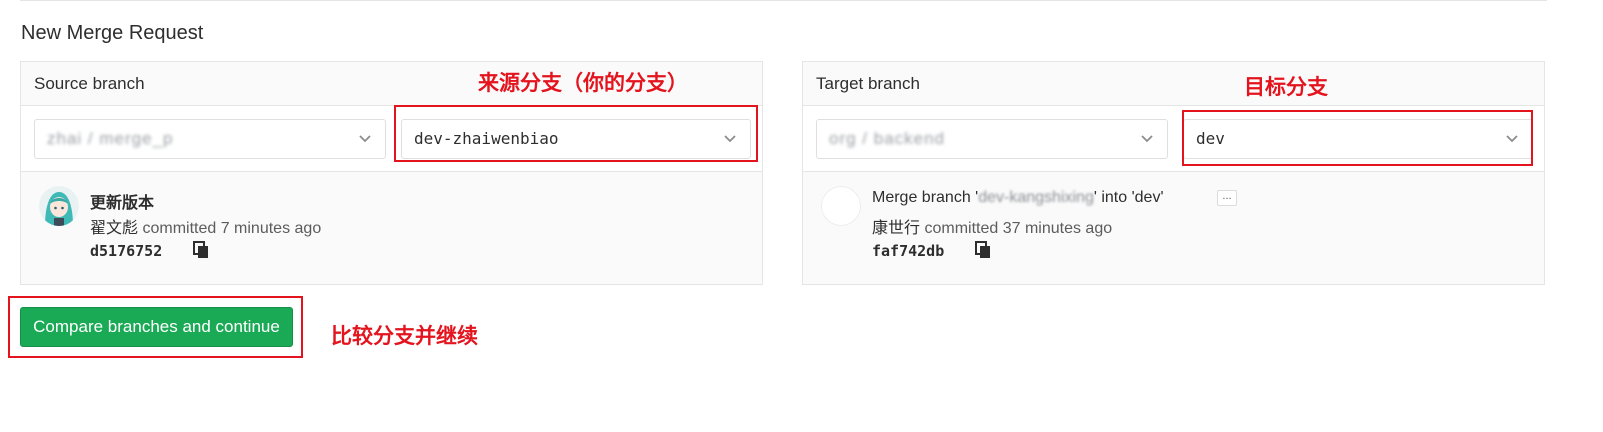  Describe the element at coordinates (1128, 197) in the screenshot. I see `target-commit-title-suffix: ' into 'dev'` at that location.